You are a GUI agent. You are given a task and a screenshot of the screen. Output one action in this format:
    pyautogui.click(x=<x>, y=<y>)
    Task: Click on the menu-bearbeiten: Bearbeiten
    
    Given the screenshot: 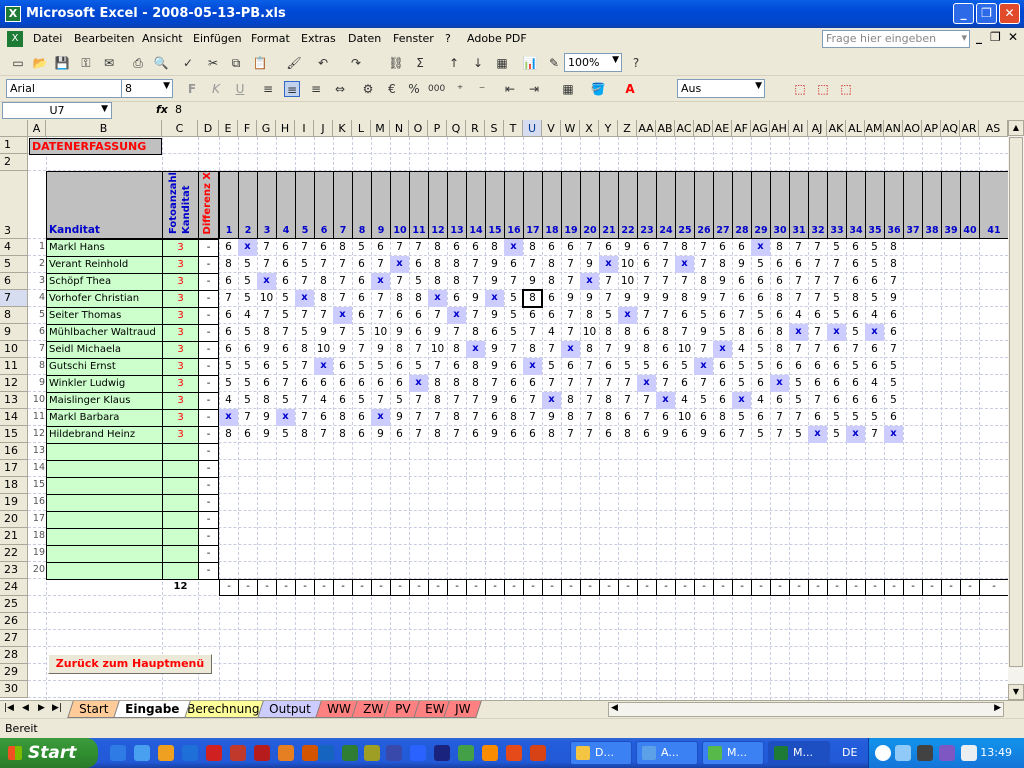 What is the action you would take?
    pyautogui.click(x=104, y=38)
    